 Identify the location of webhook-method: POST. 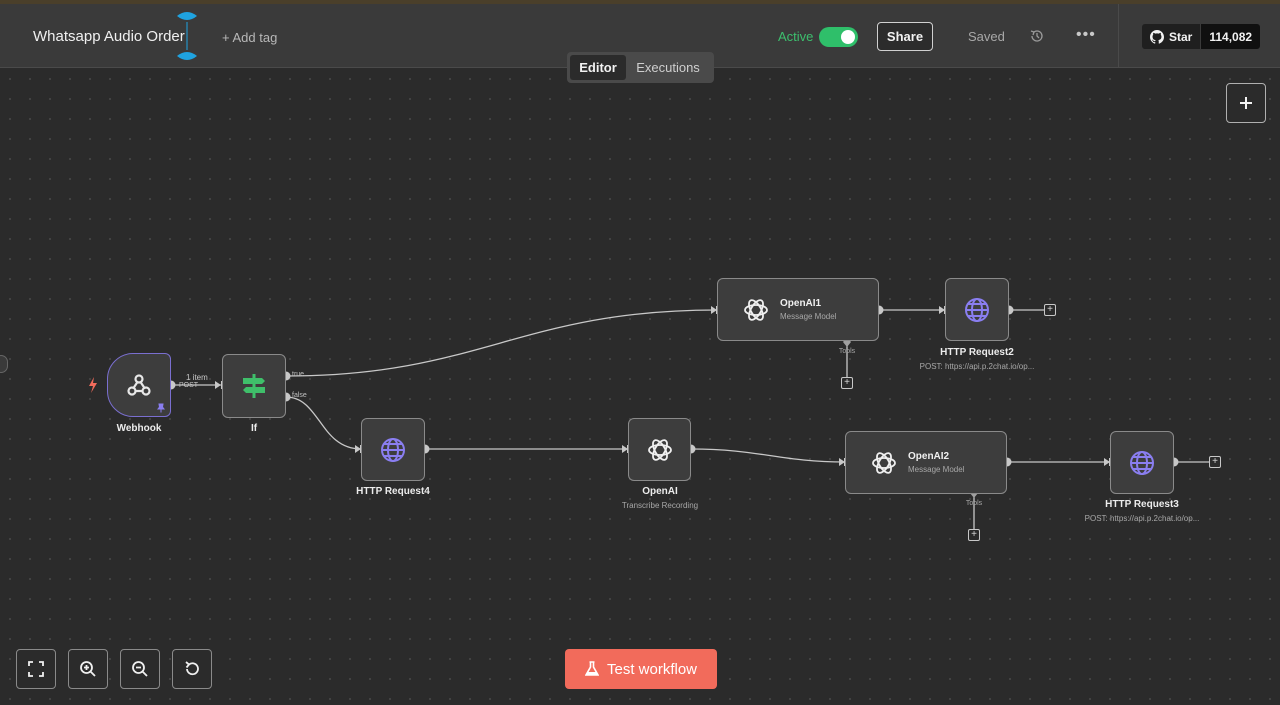
(189, 385).